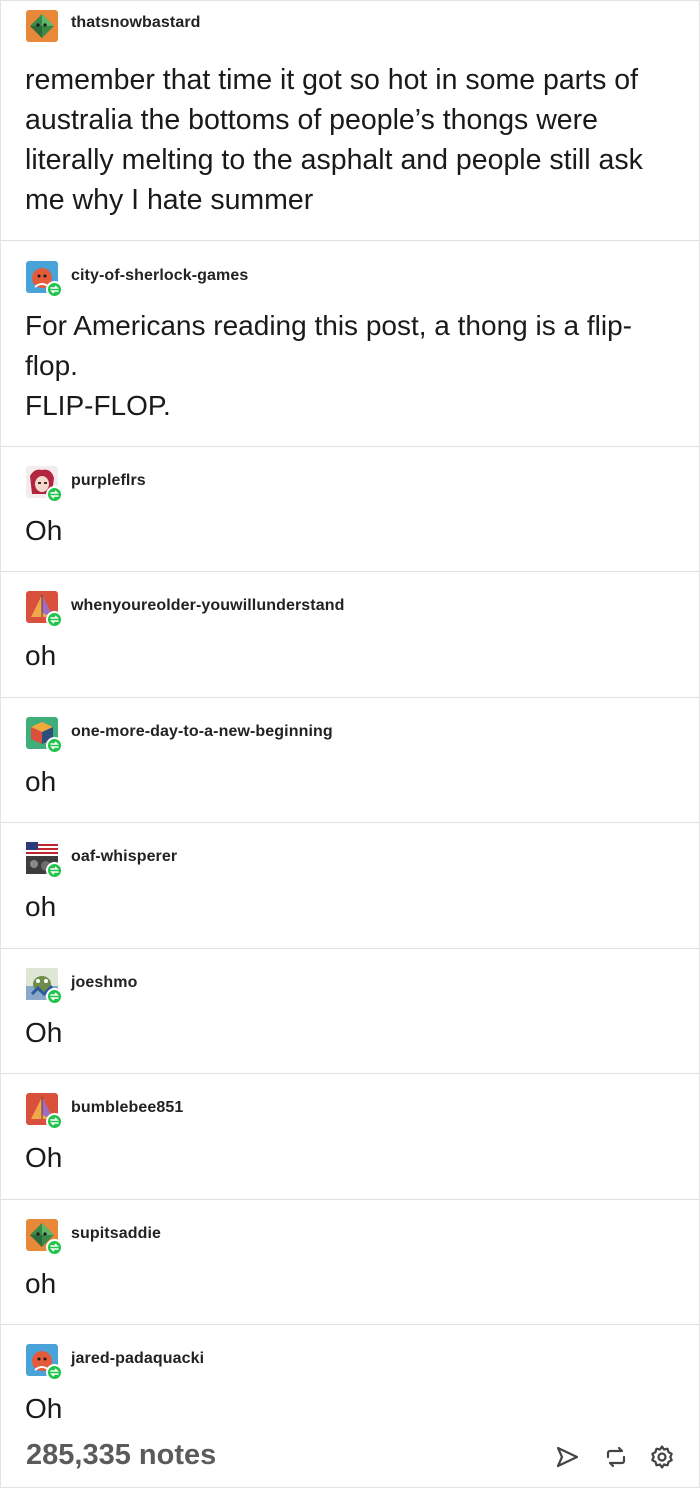  What do you see at coordinates (137, 1359) in the screenshot?
I see `post-username: jared-padaquacki` at bounding box center [137, 1359].